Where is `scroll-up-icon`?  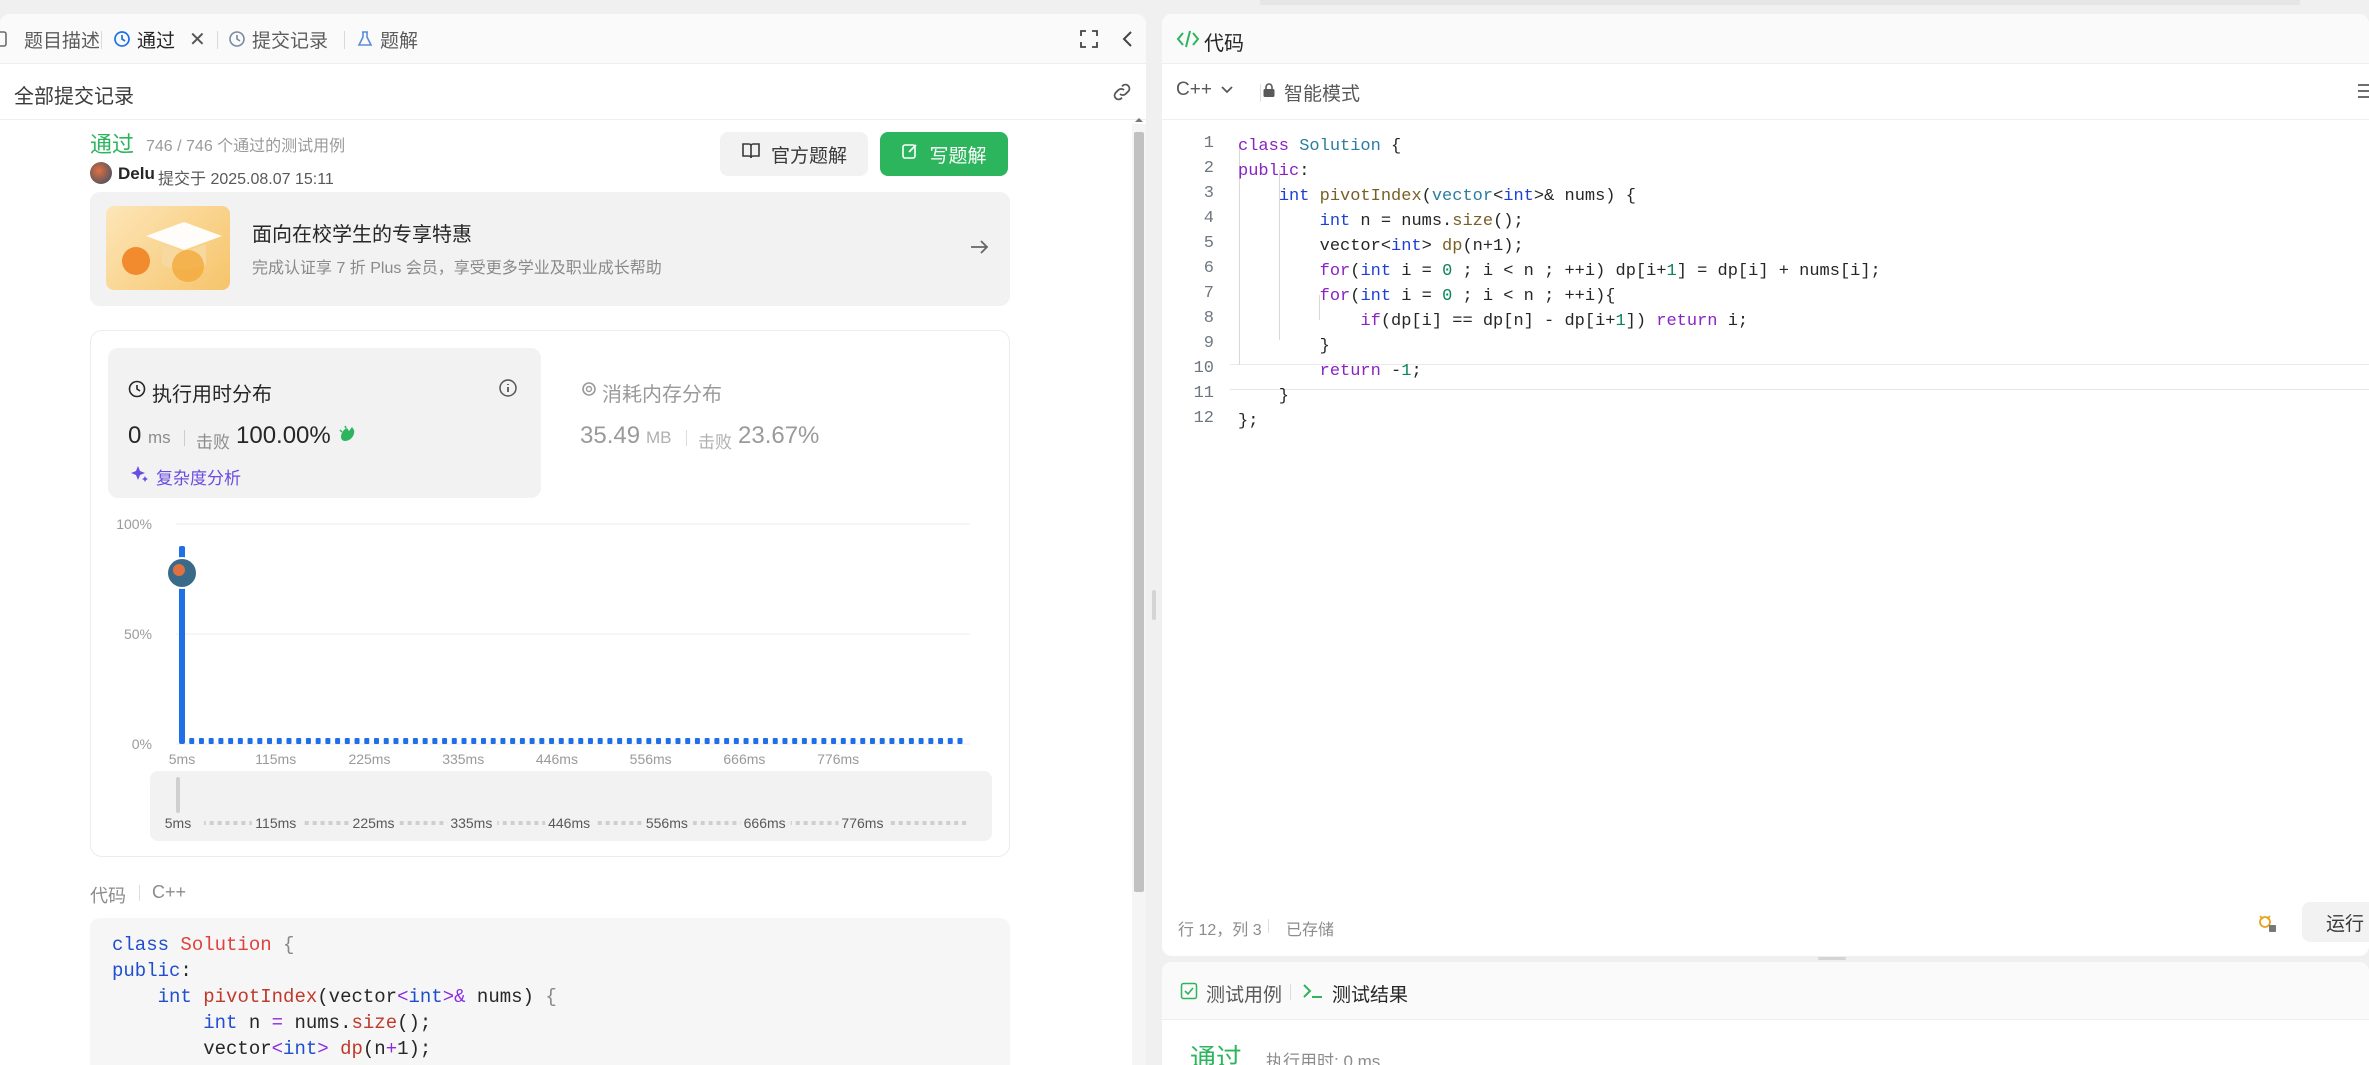
scroll-up-icon is located at coordinates (1139, 117).